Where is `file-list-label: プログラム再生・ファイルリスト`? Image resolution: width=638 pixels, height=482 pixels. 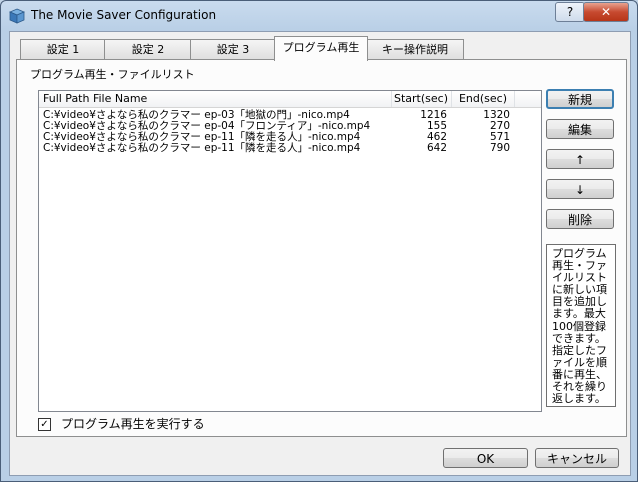 file-list-label: プログラム再生・ファイルリスト is located at coordinates (112, 74).